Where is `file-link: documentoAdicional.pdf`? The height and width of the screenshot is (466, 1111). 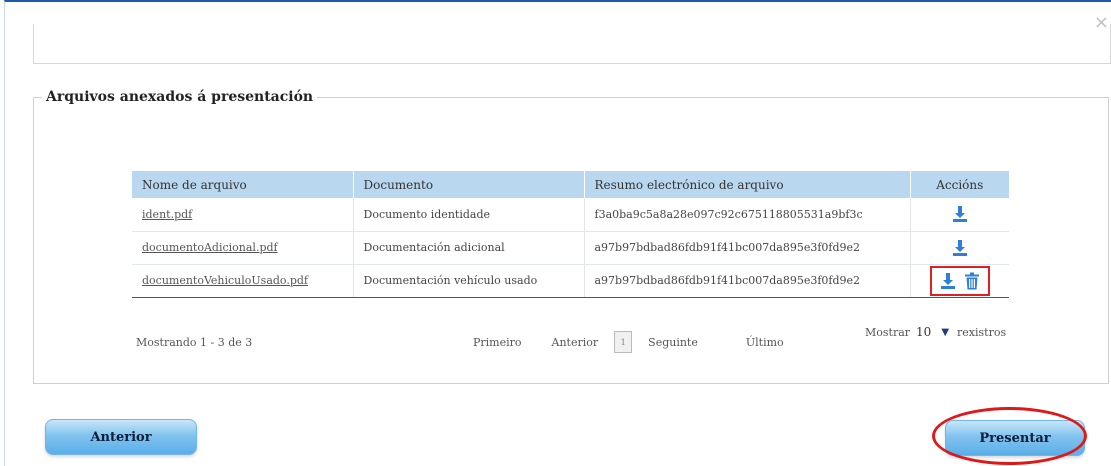 file-link: documentoAdicional.pdf is located at coordinates (210, 247).